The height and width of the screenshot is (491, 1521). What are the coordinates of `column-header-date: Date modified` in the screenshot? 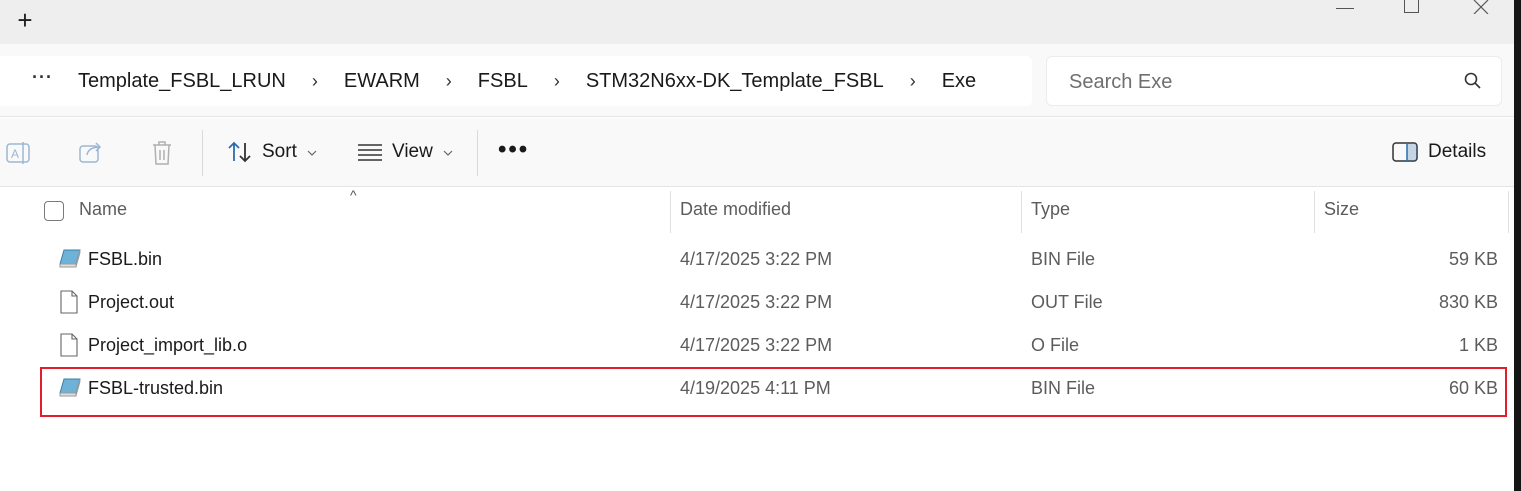 It's located at (735, 209).